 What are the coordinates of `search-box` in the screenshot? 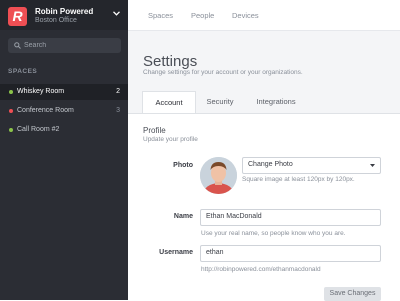 It's located at (64, 45).